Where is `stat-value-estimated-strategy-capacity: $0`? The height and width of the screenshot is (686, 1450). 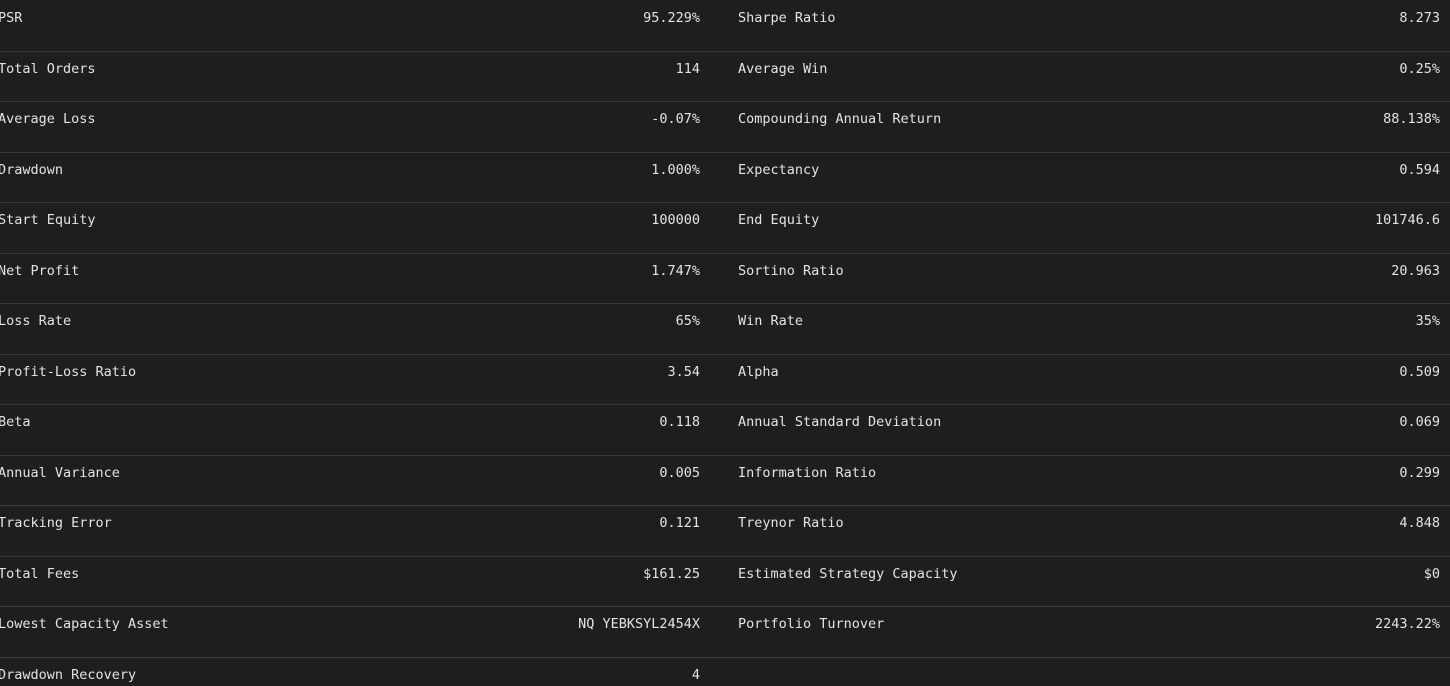 stat-value-estimated-strategy-capacity: $0 is located at coordinates (1431, 573).